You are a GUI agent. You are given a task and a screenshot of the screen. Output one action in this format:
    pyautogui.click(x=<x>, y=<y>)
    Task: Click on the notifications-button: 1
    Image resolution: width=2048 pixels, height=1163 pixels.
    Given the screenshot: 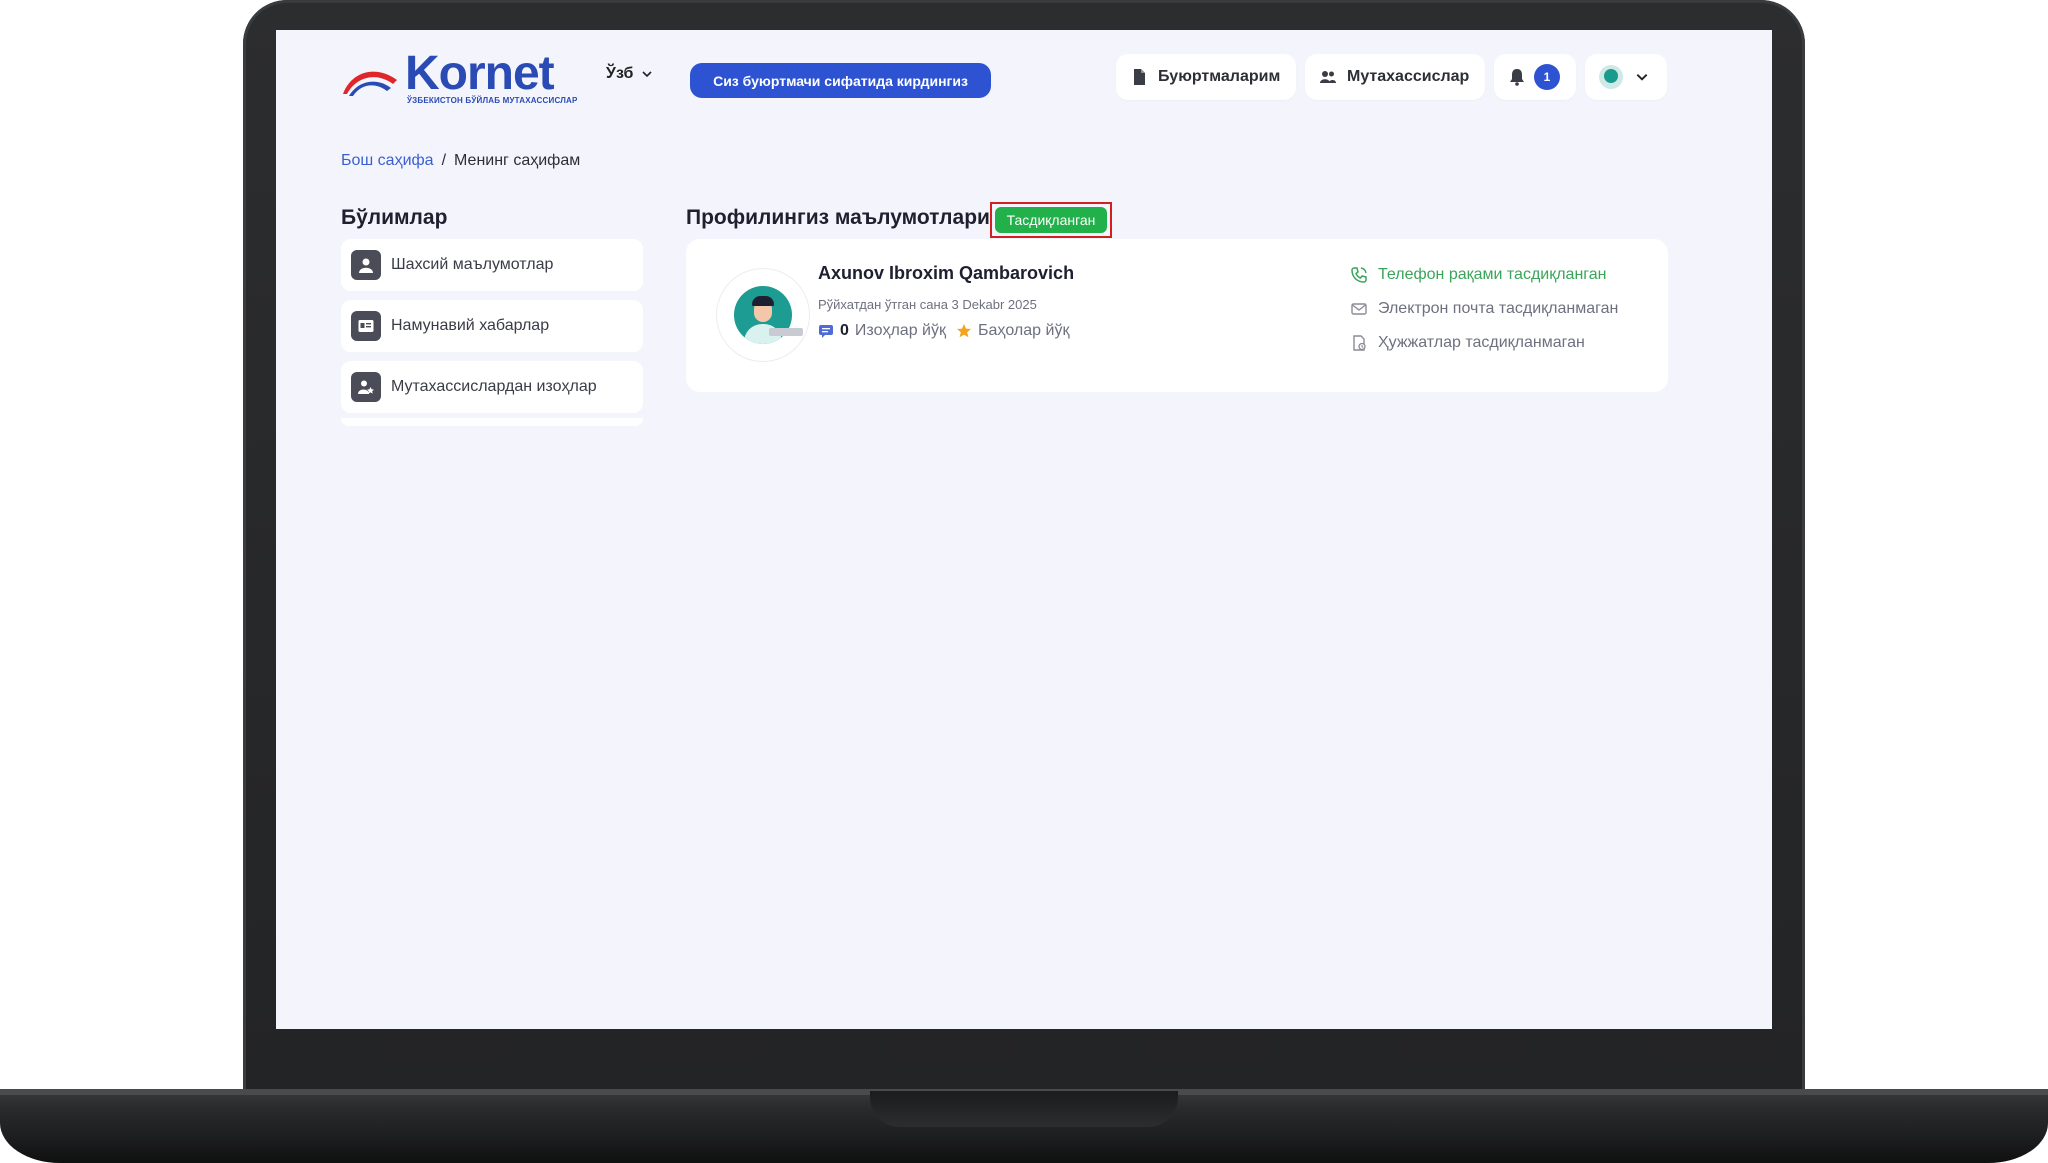 What is the action you would take?
    pyautogui.click(x=1535, y=77)
    